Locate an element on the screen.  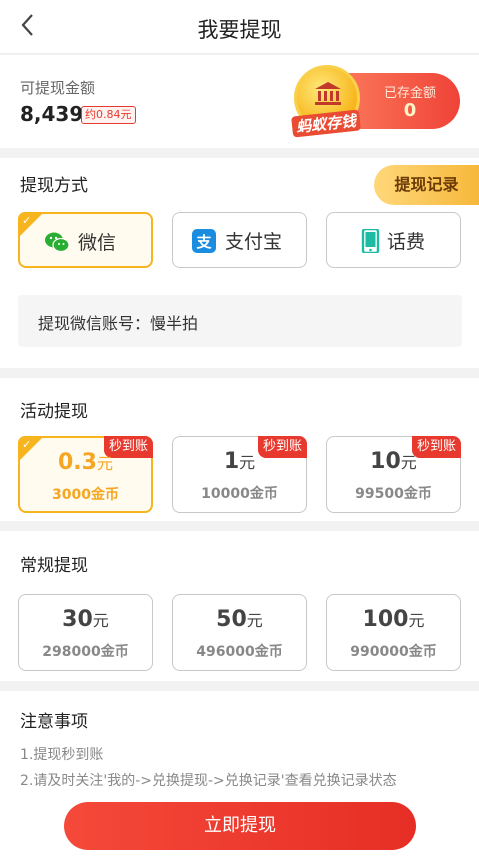
regular-option: 50元 496000金币 is located at coordinates (239, 632).